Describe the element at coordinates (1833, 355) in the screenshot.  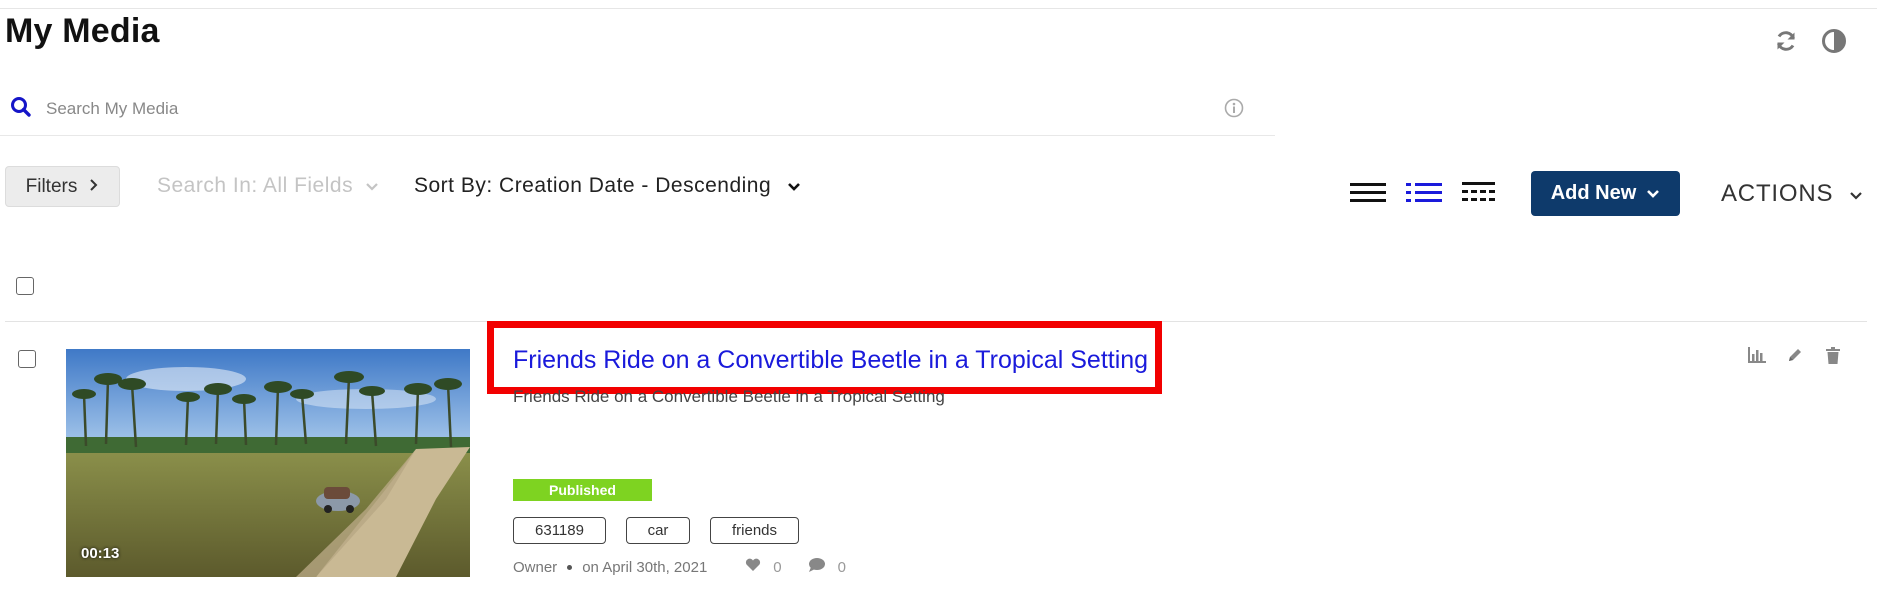
I see `trash-icon` at that location.